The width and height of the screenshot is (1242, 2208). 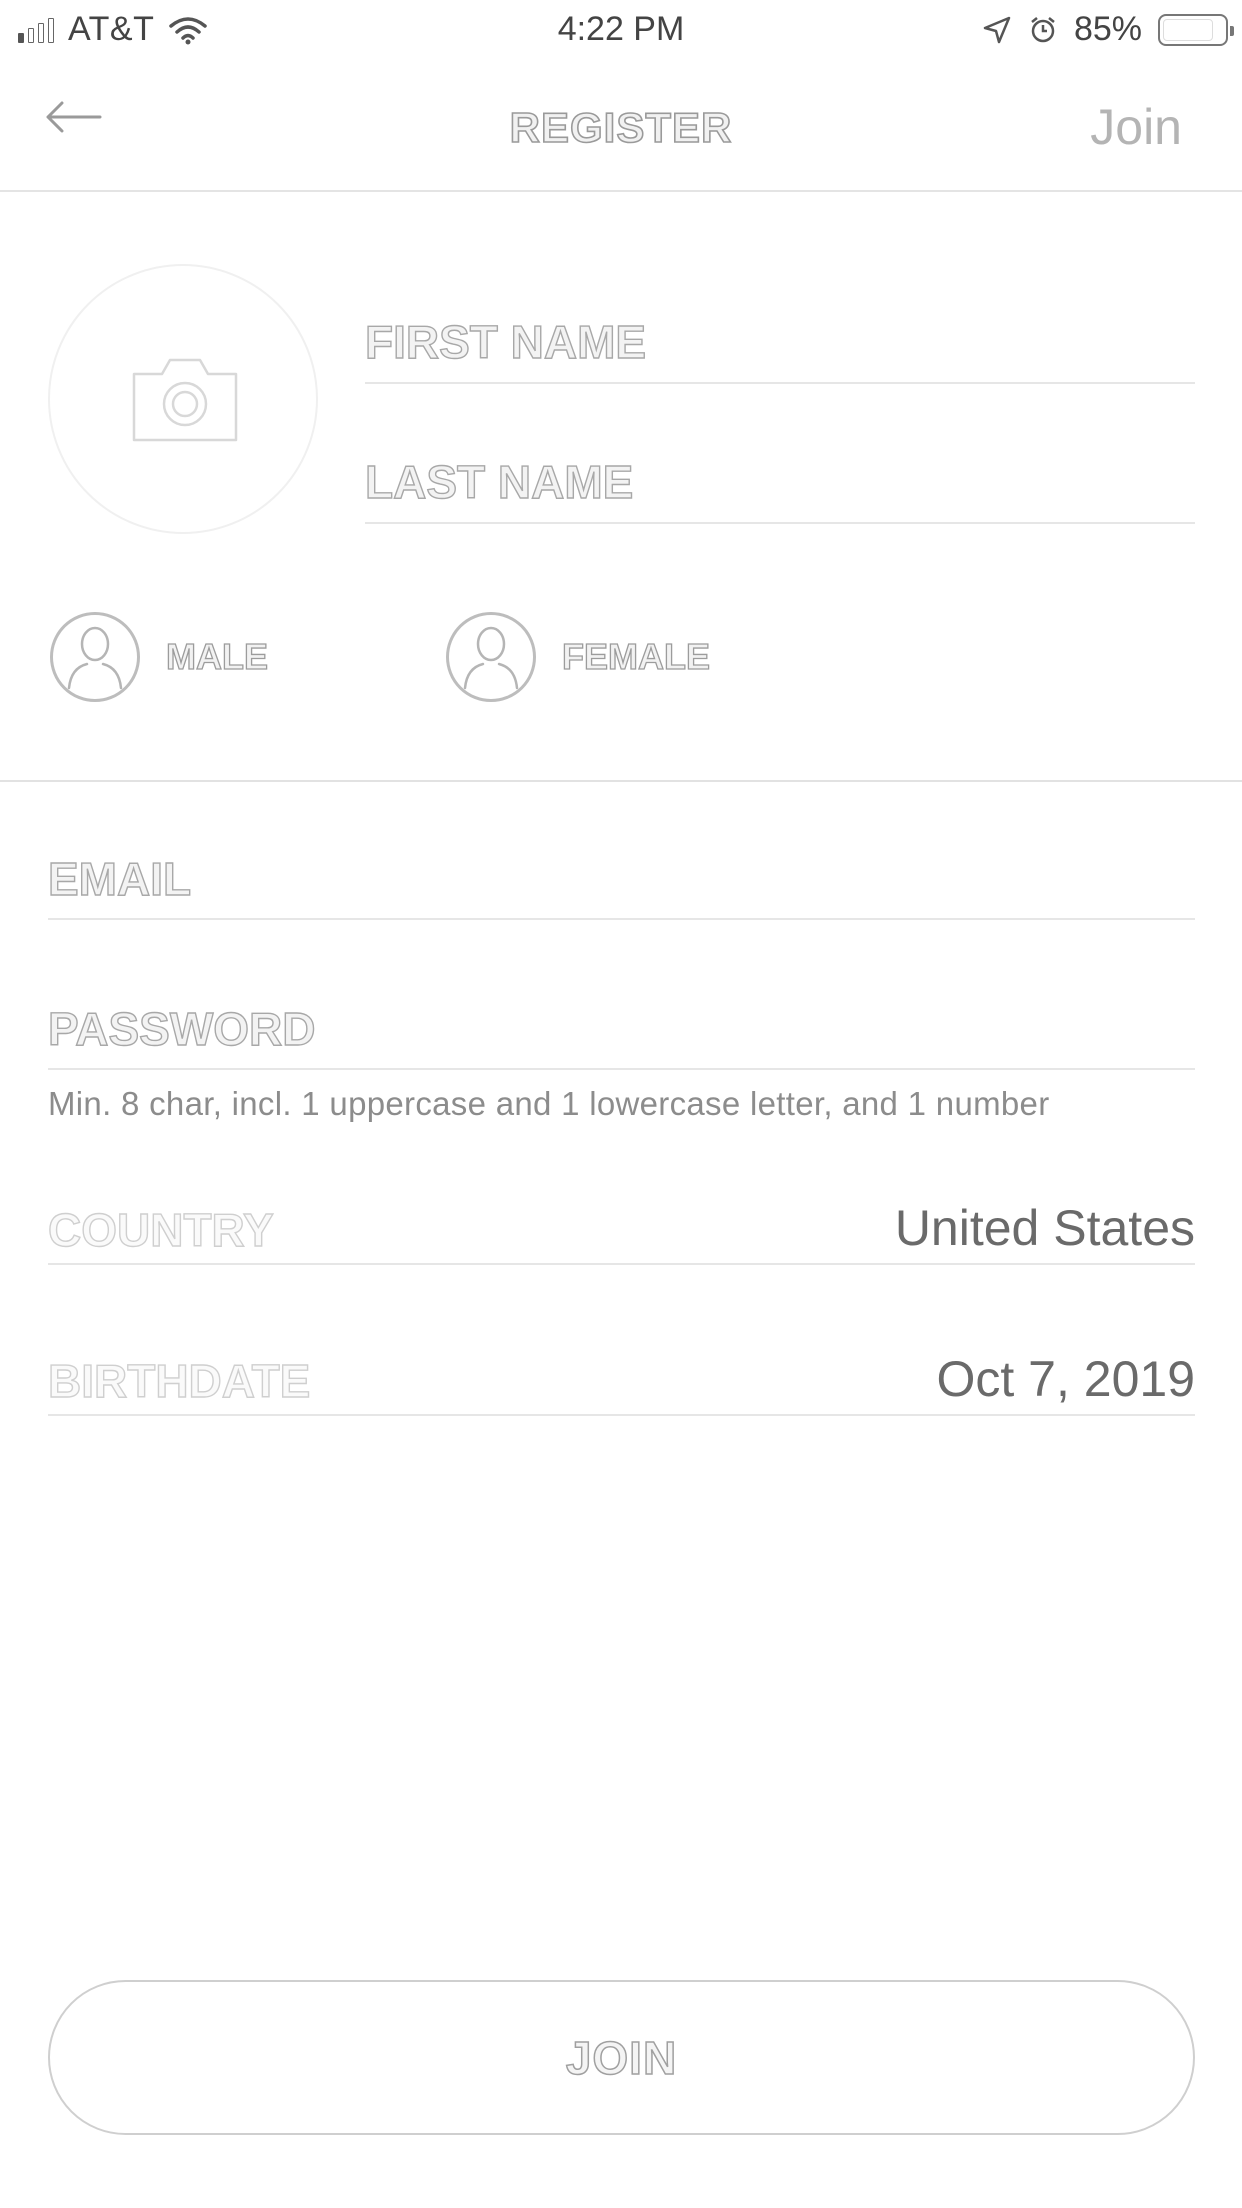 I want to click on last-name-input, so click(x=780, y=482).